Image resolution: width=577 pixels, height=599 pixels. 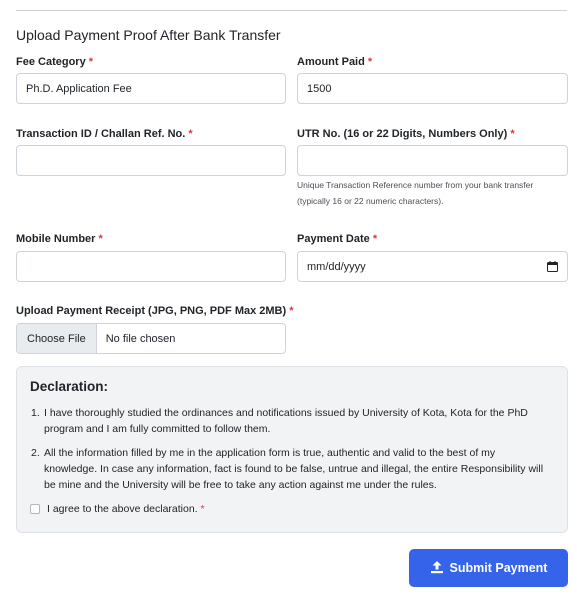 What do you see at coordinates (370, 201) in the screenshot?
I see `utr-help-line-2: (typically 16 or 22 numeric characters).` at bounding box center [370, 201].